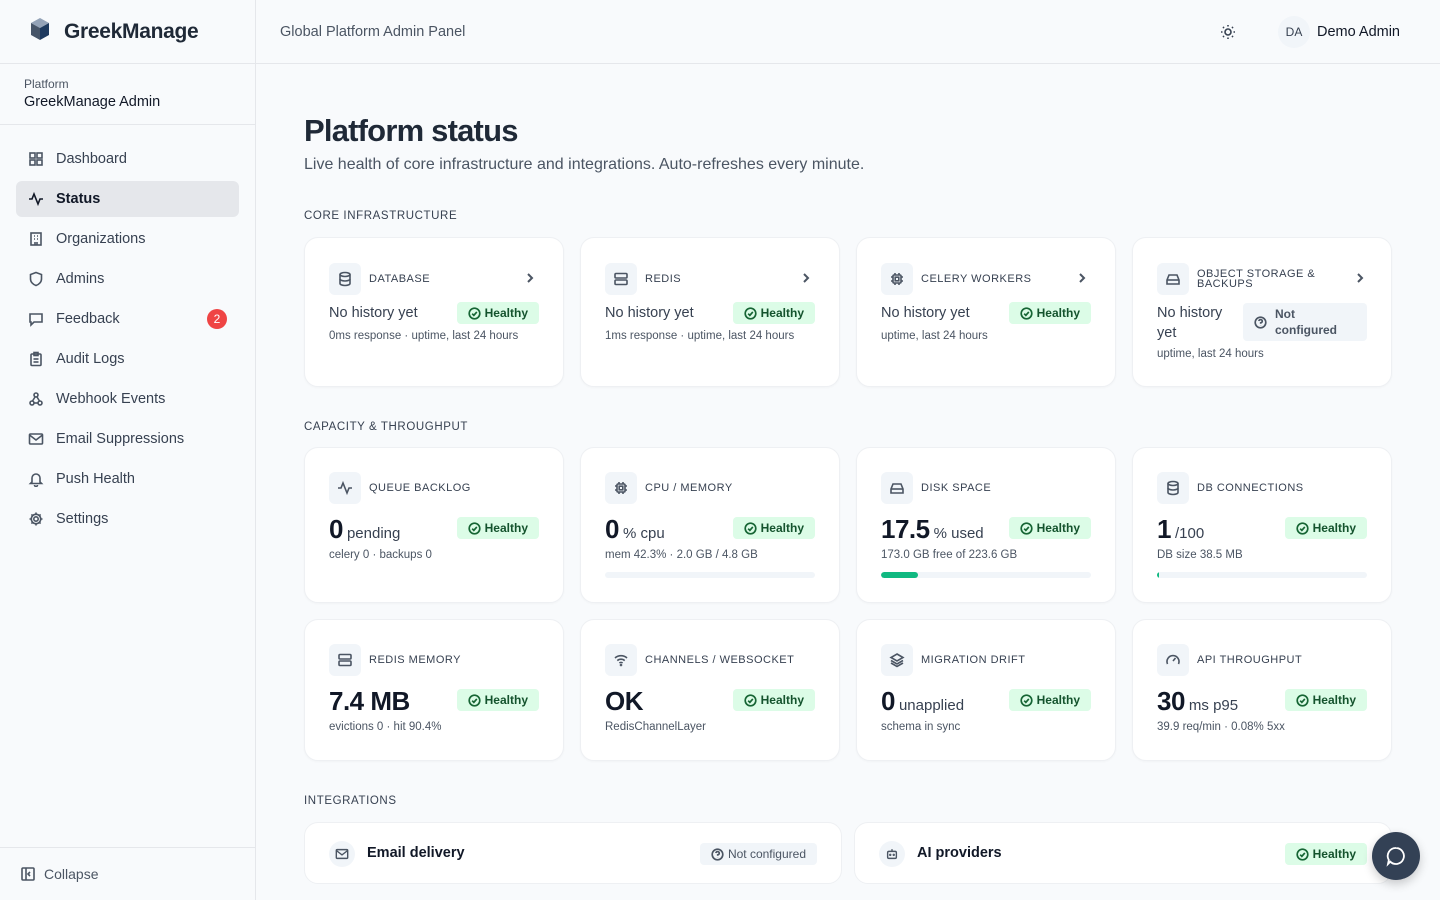 The height and width of the screenshot is (900, 1440). I want to click on gear-icon, so click(36, 519).